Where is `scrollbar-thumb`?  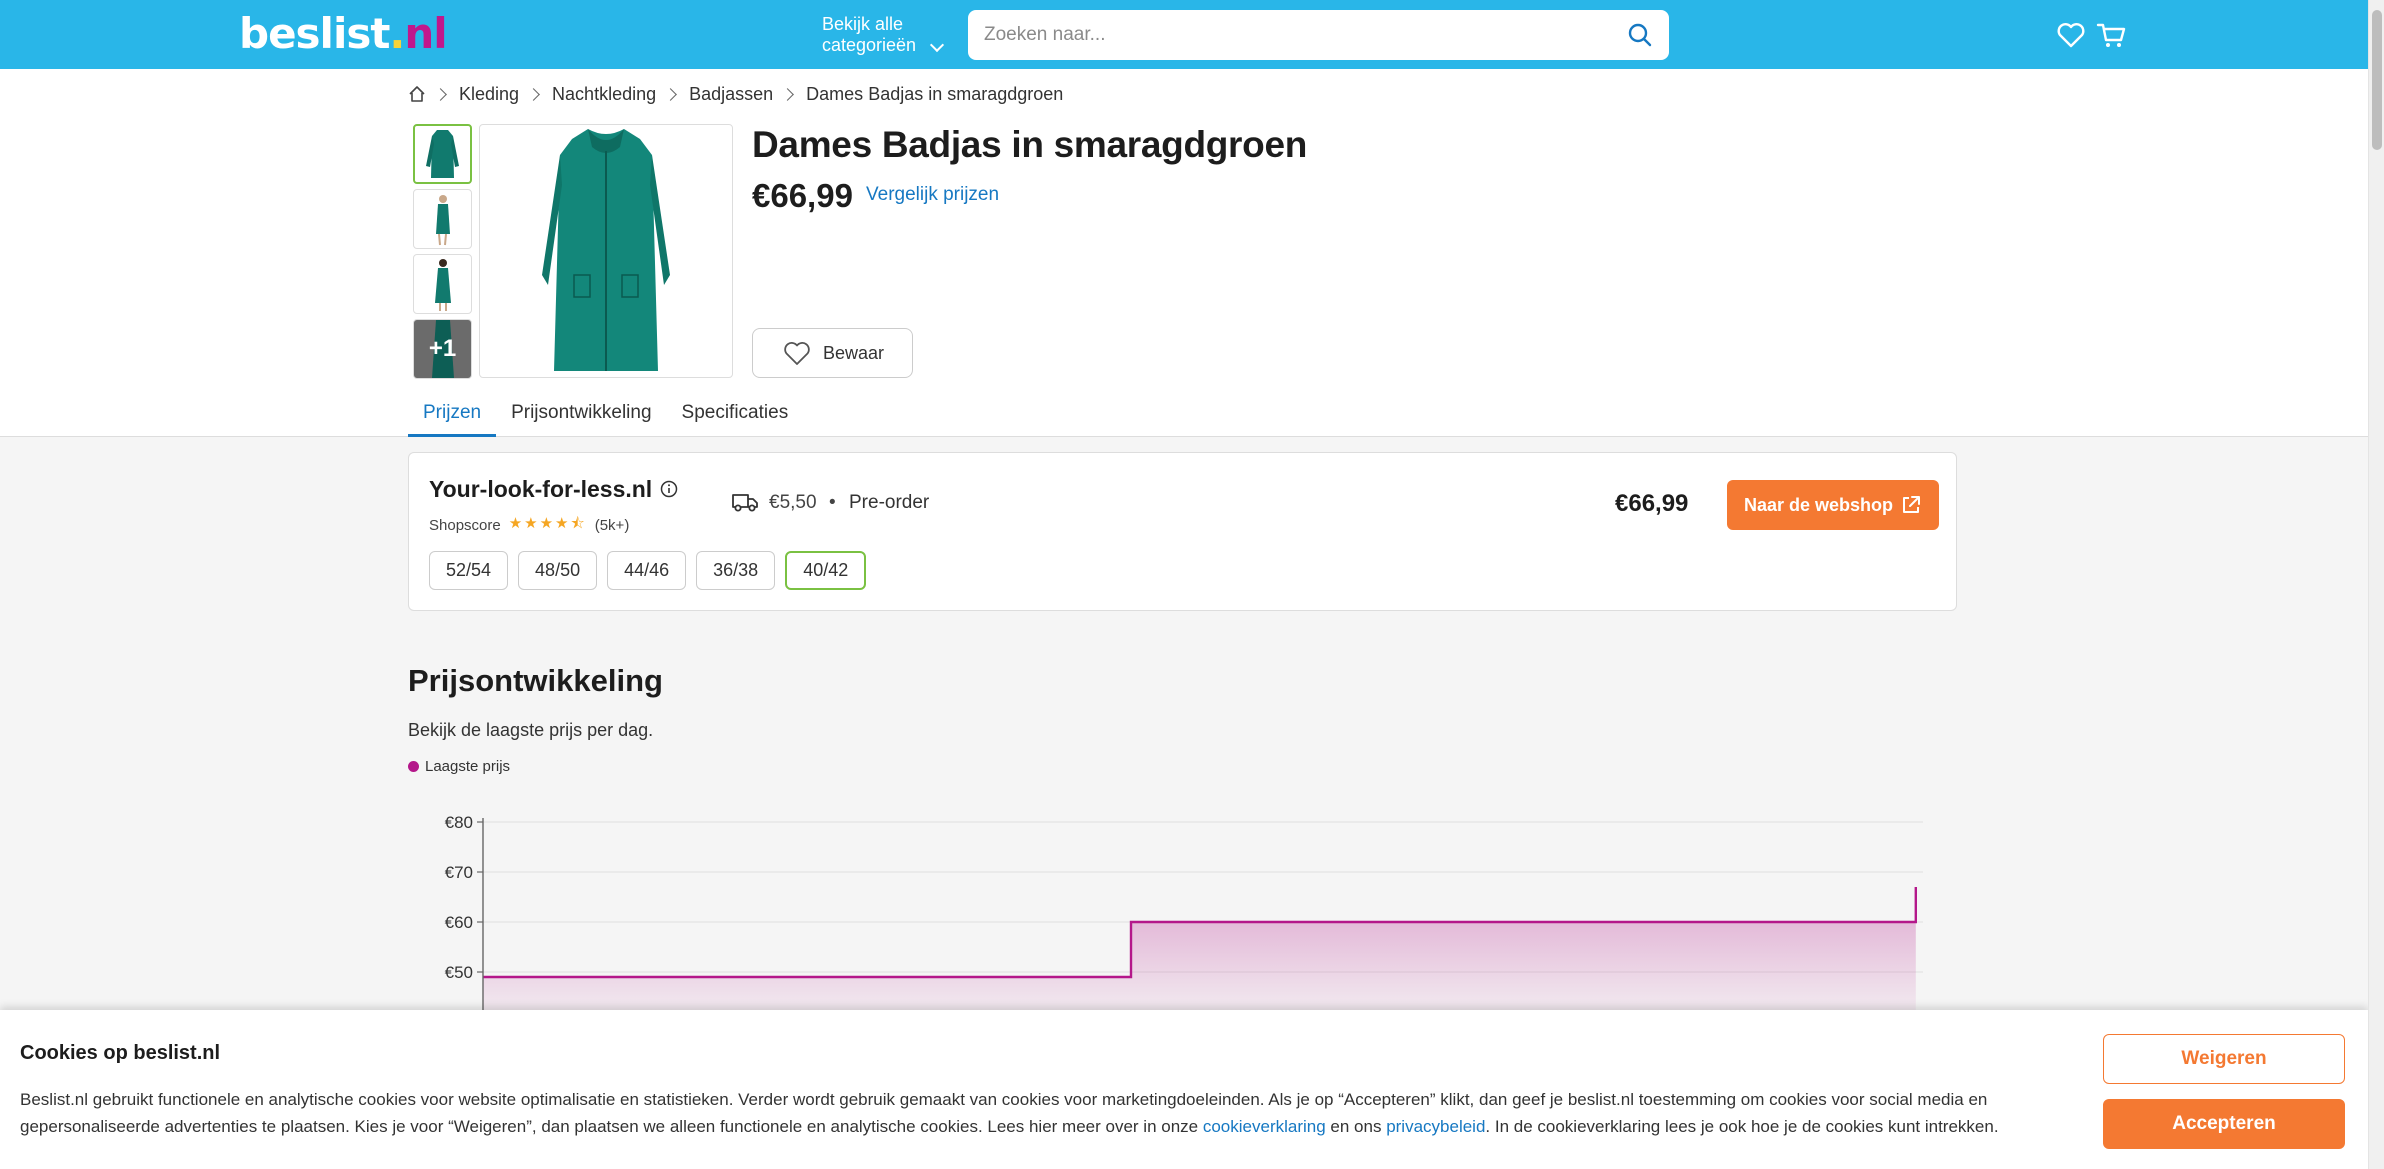
scrollbar-thumb is located at coordinates (2377, 80).